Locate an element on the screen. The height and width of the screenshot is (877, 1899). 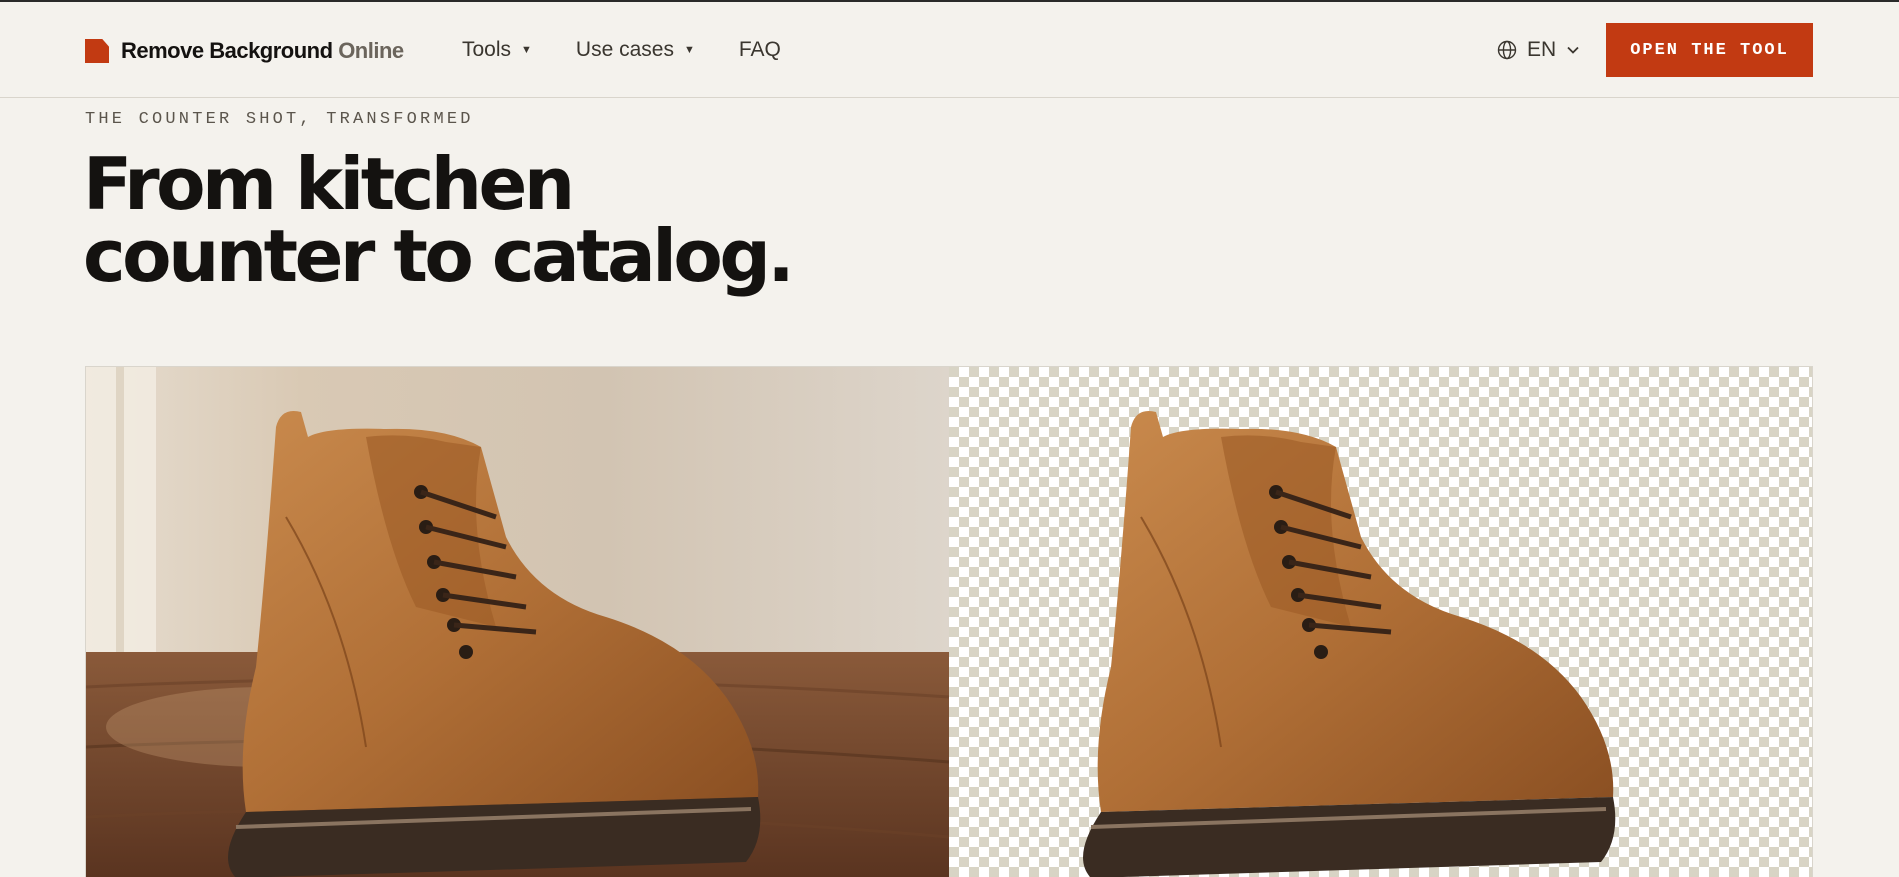
nav-item-label: Use cases is located at coordinates (624, 49).